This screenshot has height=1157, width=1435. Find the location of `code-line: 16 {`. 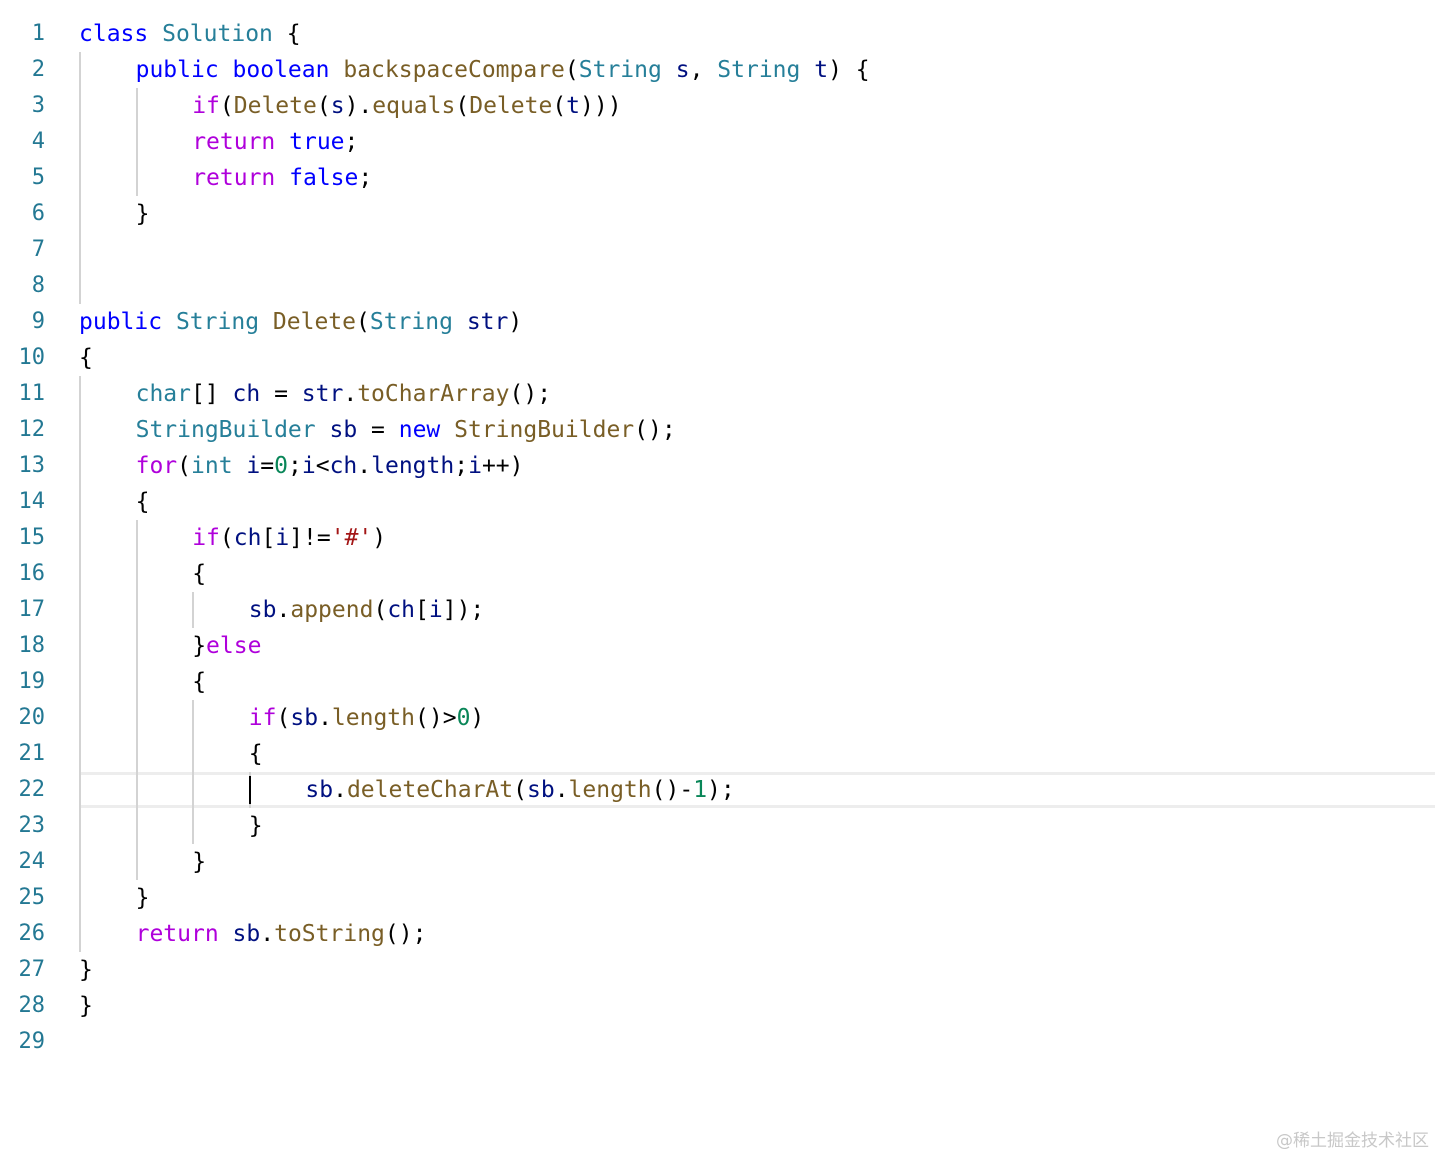

code-line: 16 { is located at coordinates (717, 574).